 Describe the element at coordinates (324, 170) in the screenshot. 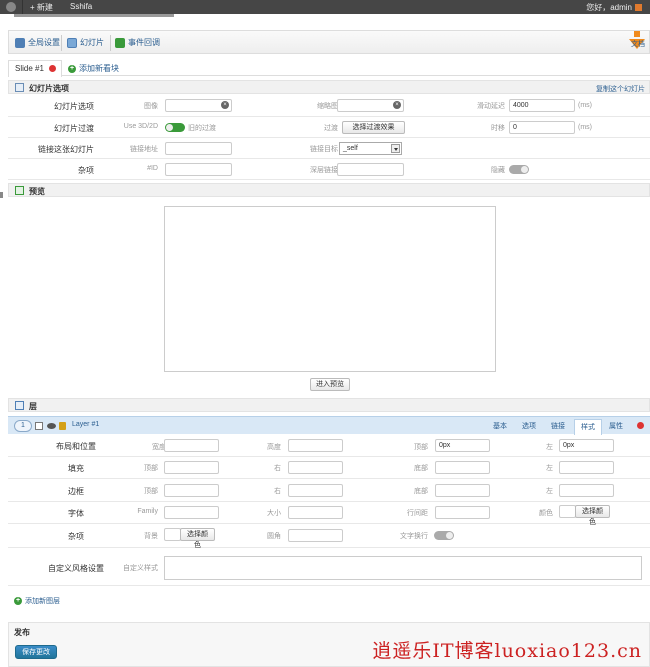

I see `deeplink-label: 深层链接` at that location.